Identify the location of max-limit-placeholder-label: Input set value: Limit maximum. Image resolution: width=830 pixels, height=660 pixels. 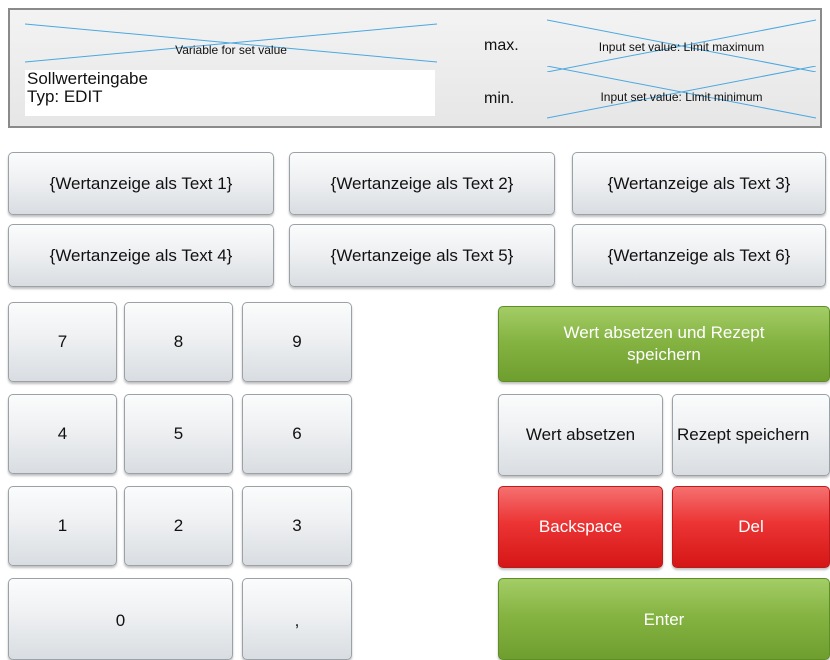
(681, 47).